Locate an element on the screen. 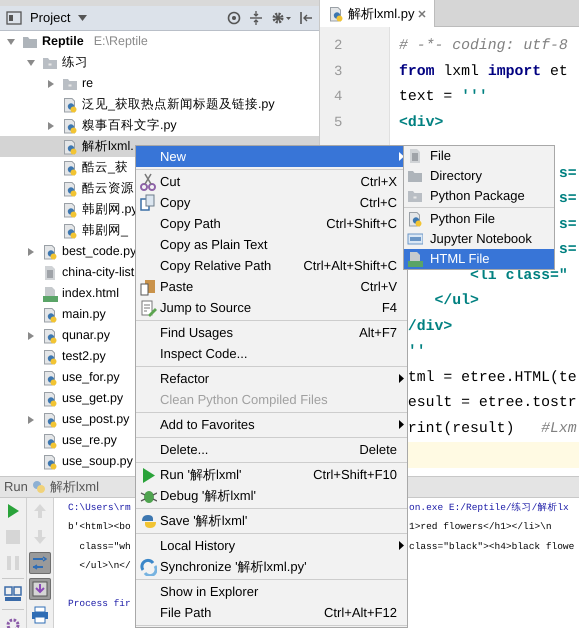 Image resolution: width=579 pixels, height=628 pixels. code-line: text = ''' is located at coordinates (443, 97).